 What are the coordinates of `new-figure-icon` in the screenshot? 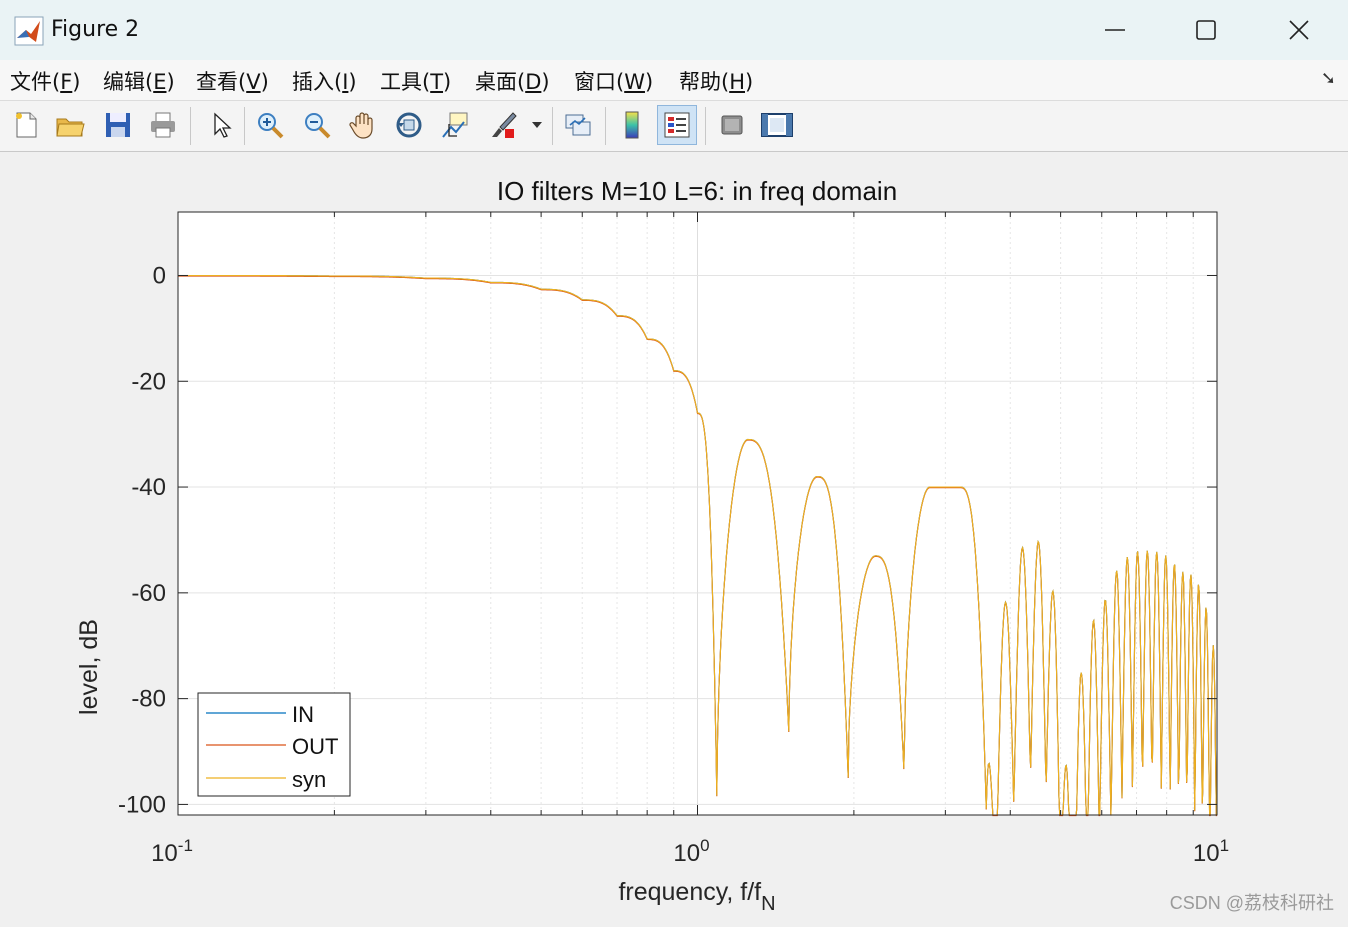 It's located at (26, 125).